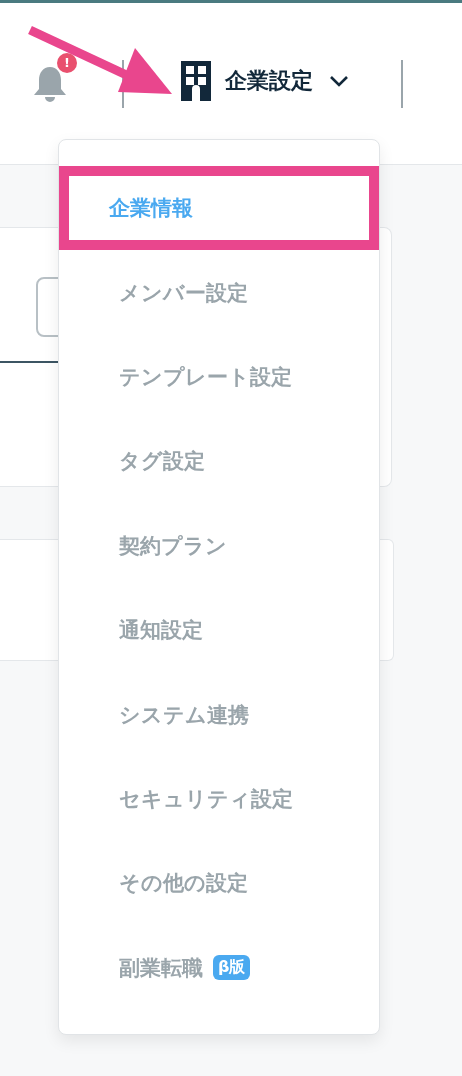 This screenshot has width=462, height=1076. I want to click on menu-item: 副業転職 β版, so click(219, 967).